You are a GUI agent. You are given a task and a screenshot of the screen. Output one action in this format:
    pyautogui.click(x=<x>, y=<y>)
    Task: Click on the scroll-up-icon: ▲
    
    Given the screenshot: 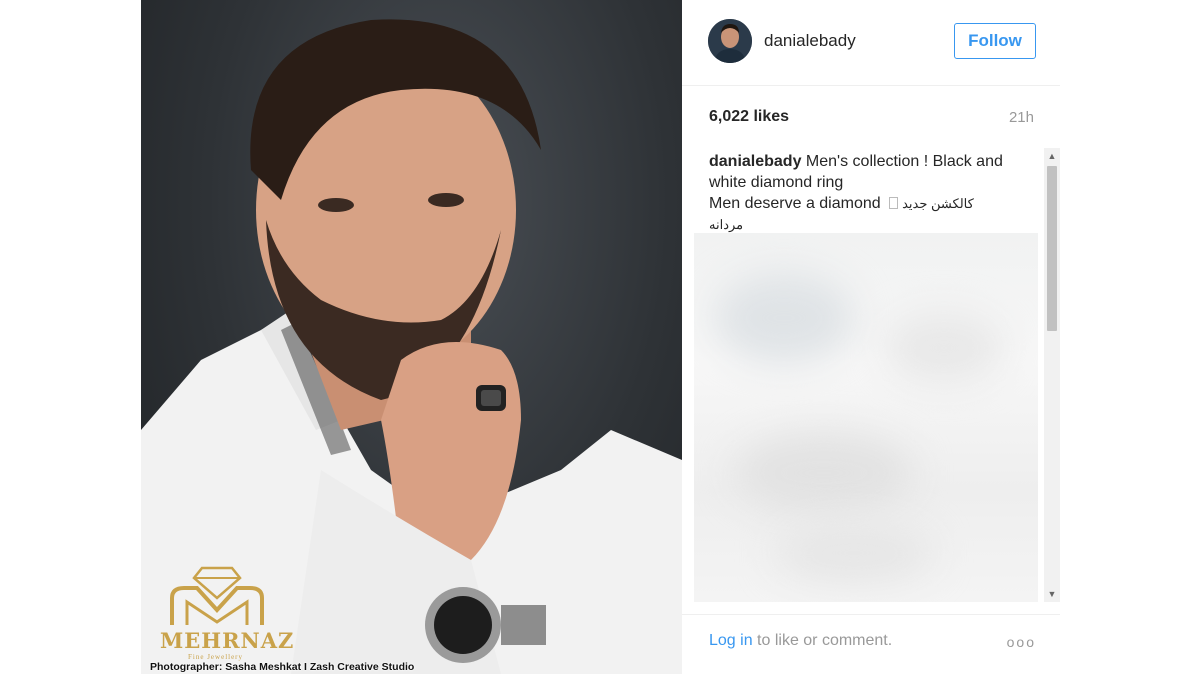 What is the action you would take?
    pyautogui.click(x=1052, y=156)
    